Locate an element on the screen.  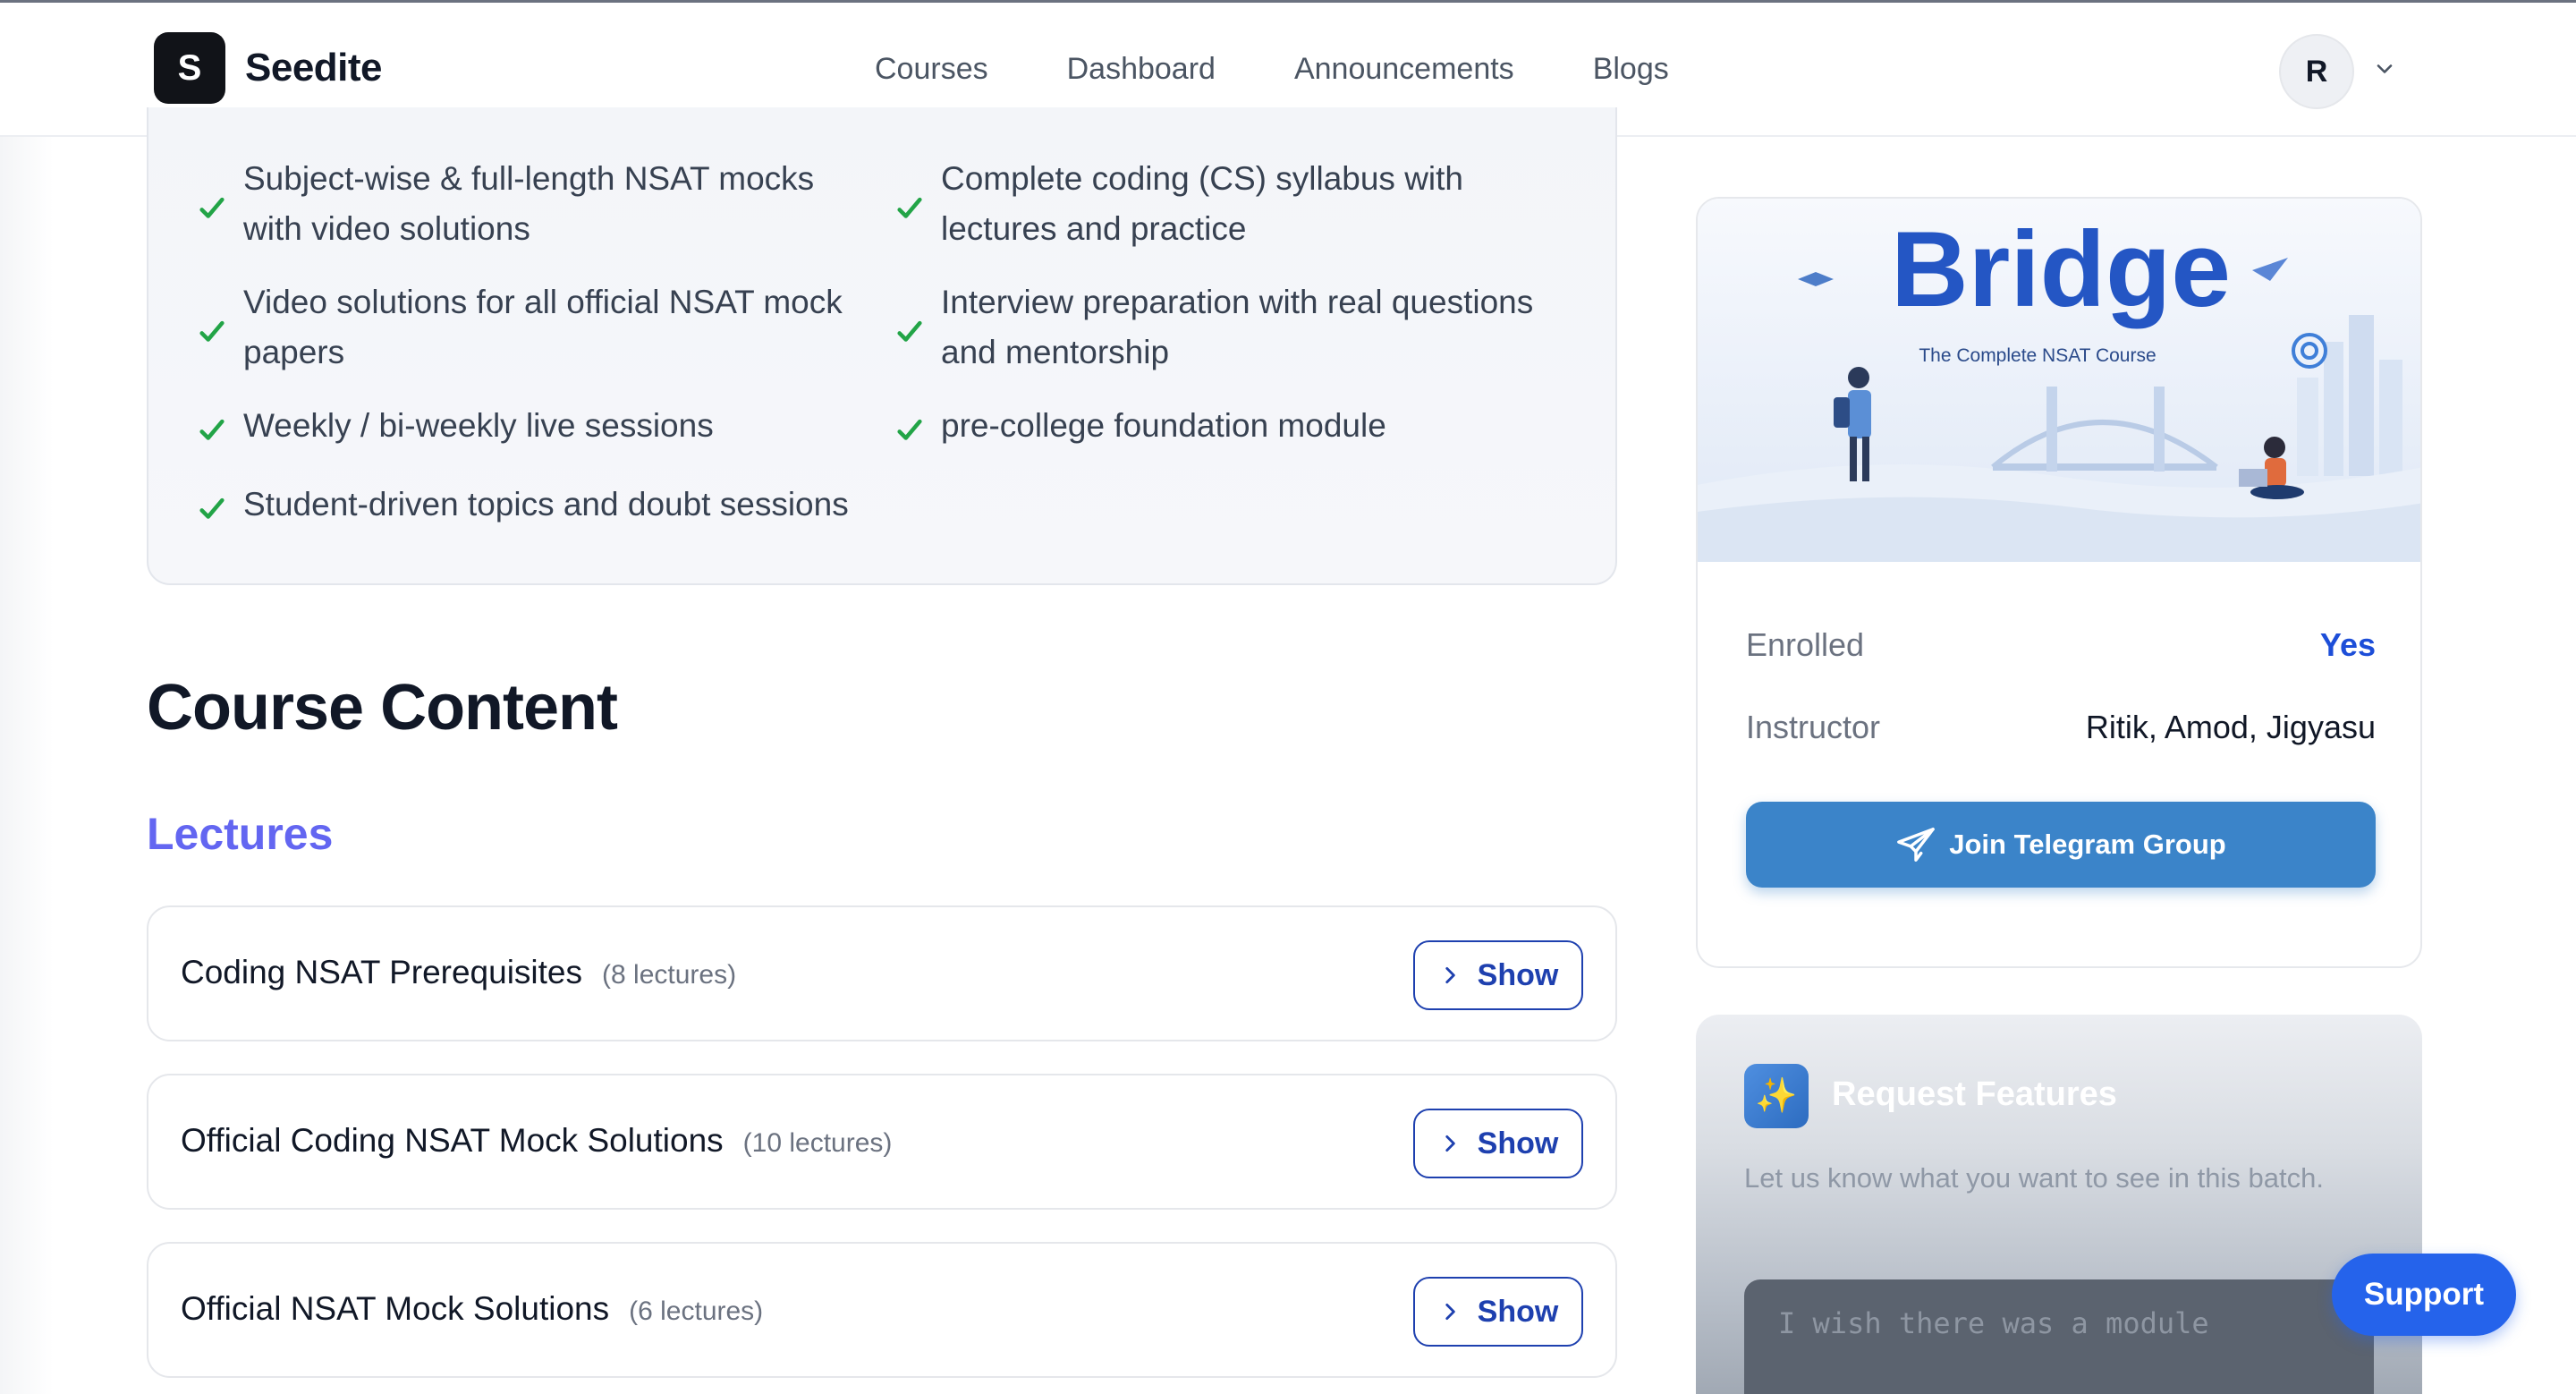
module-title: Coding NSAT Prerequisites (8 lectures) is located at coordinates (458, 973).